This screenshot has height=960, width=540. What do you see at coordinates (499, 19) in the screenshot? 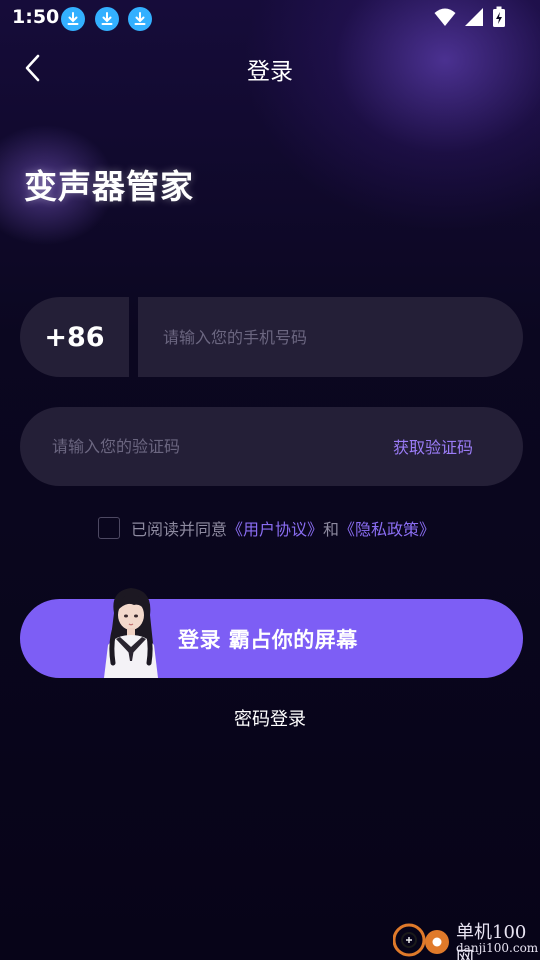
I see `battery-charging-icon` at bounding box center [499, 19].